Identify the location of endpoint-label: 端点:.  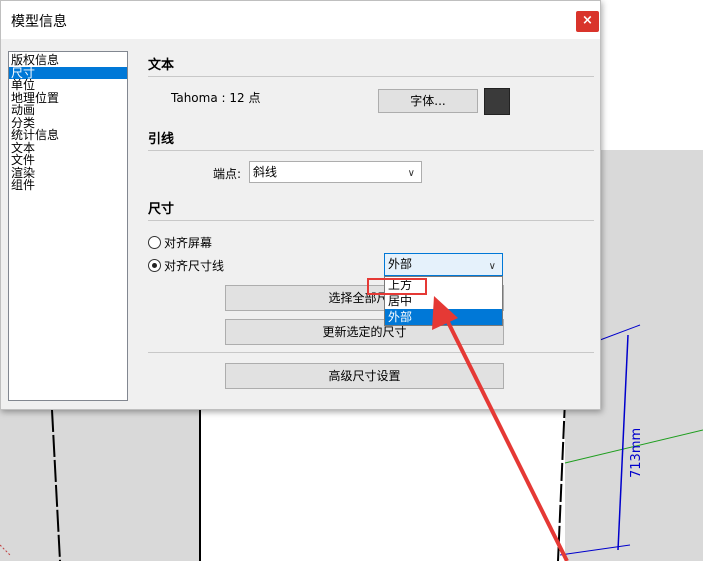
(227, 174).